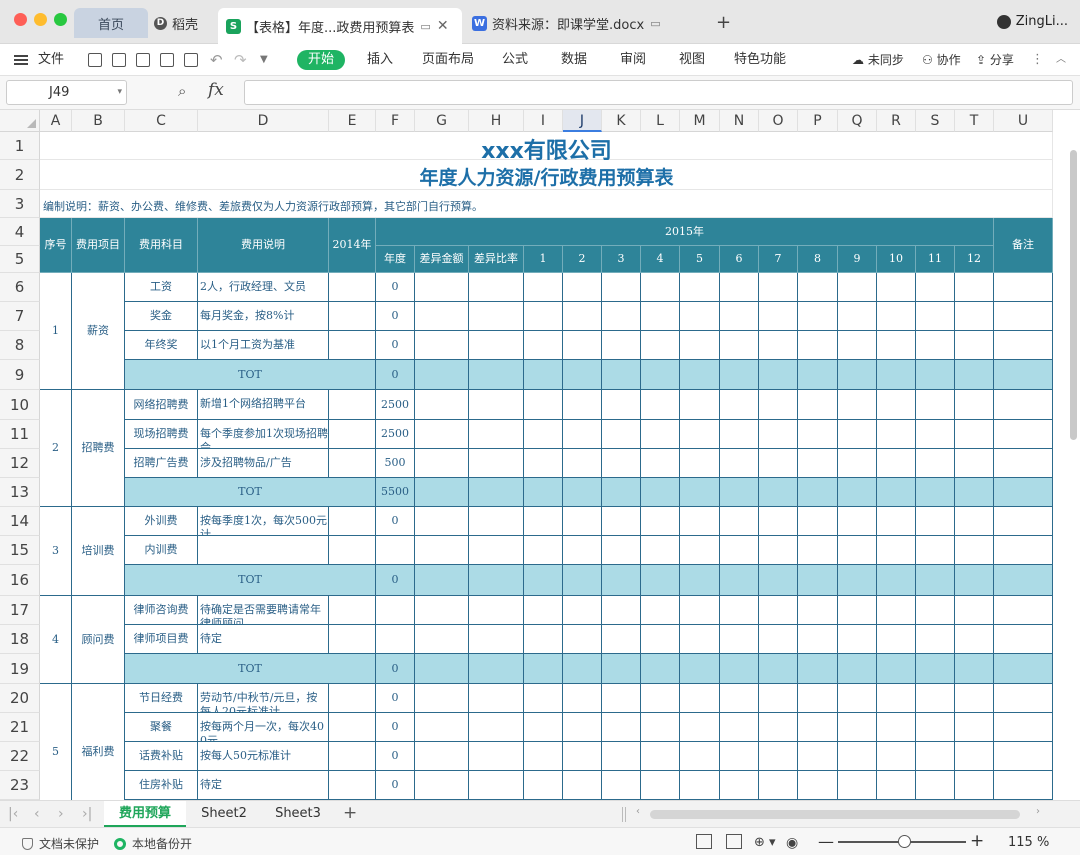  I want to click on total-label-cell: TOT, so click(250, 669).